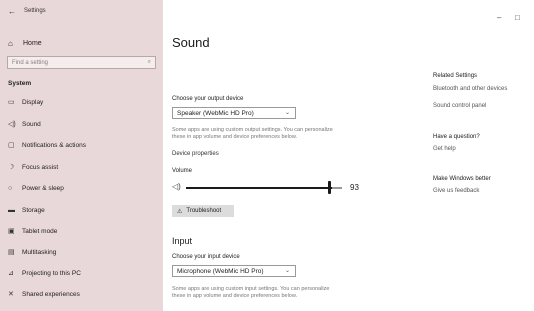  What do you see at coordinates (215, 113) in the screenshot?
I see `output-device-value: Speaker (WebMic HD Pro)` at bounding box center [215, 113].